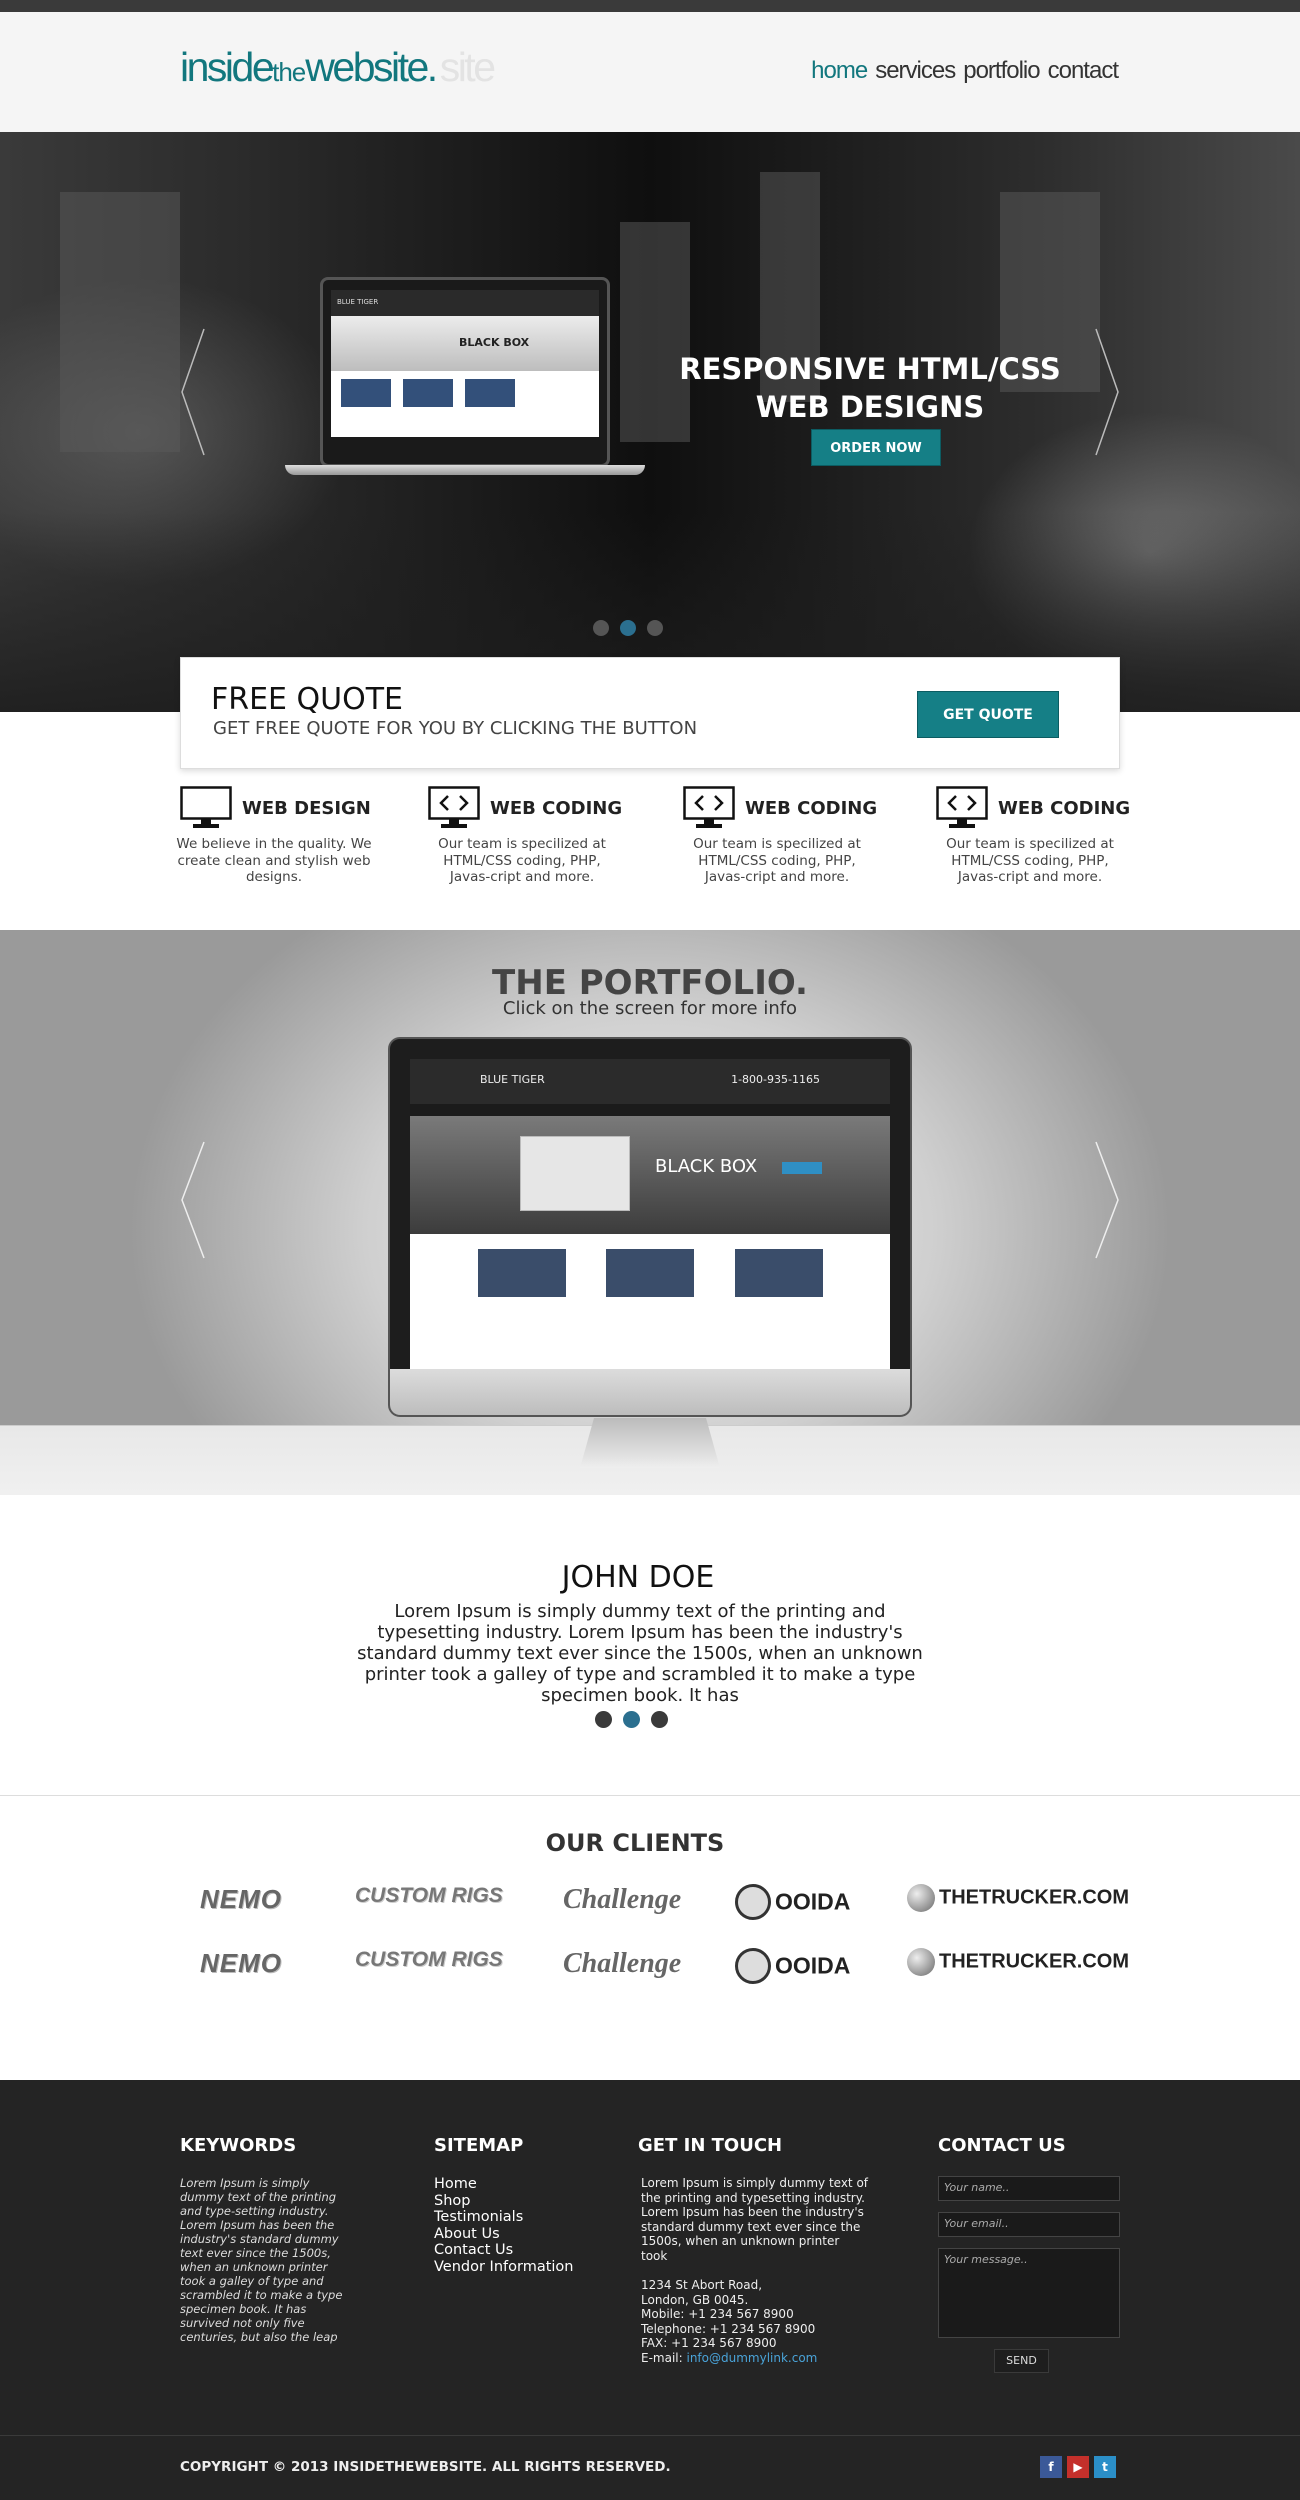 Image resolution: width=1300 pixels, height=2500 pixels. What do you see at coordinates (1001, 71) in the screenshot?
I see `nav-portfolio: portfolio` at bounding box center [1001, 71].